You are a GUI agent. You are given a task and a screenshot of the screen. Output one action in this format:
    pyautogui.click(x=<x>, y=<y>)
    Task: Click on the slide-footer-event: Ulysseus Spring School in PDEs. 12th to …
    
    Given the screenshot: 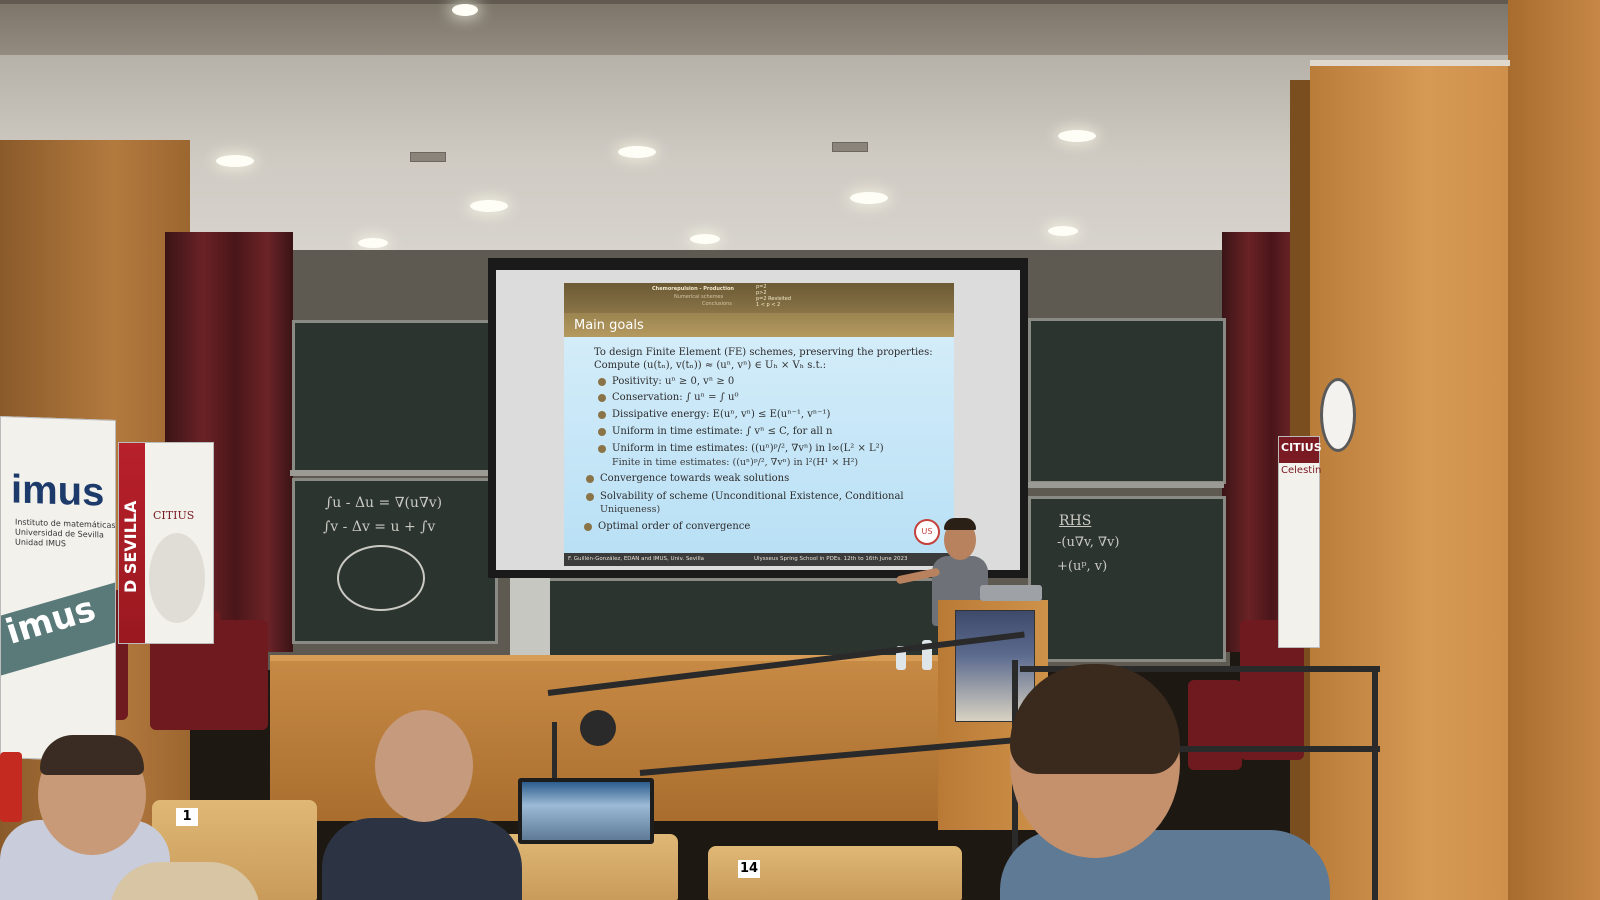 What is the action you would take?
    pyautogui.click(x=831, y=559)
    